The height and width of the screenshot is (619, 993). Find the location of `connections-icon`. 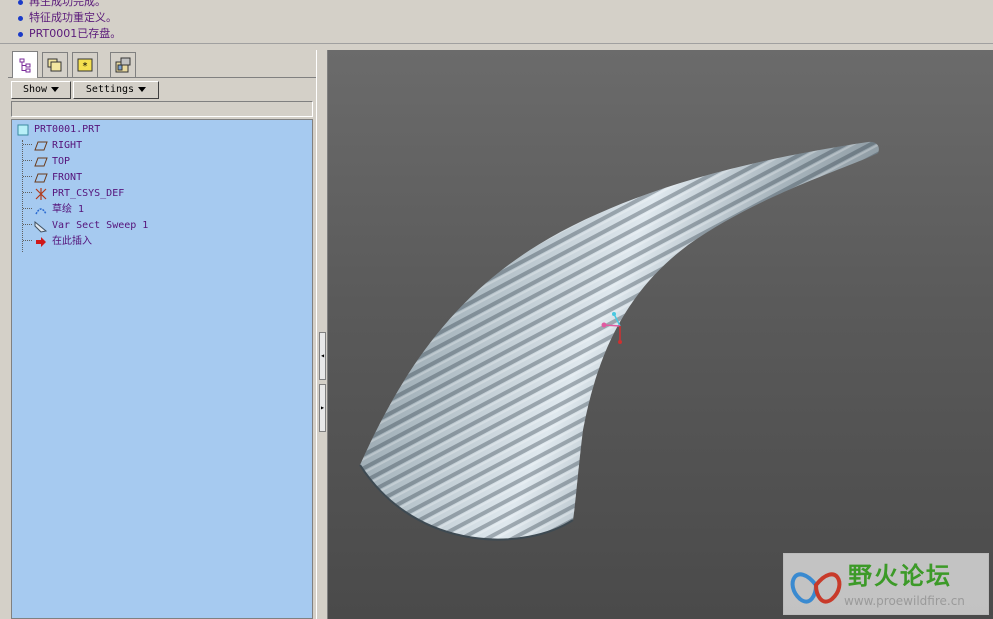

connections-icon is located at coordinates (123, 65).